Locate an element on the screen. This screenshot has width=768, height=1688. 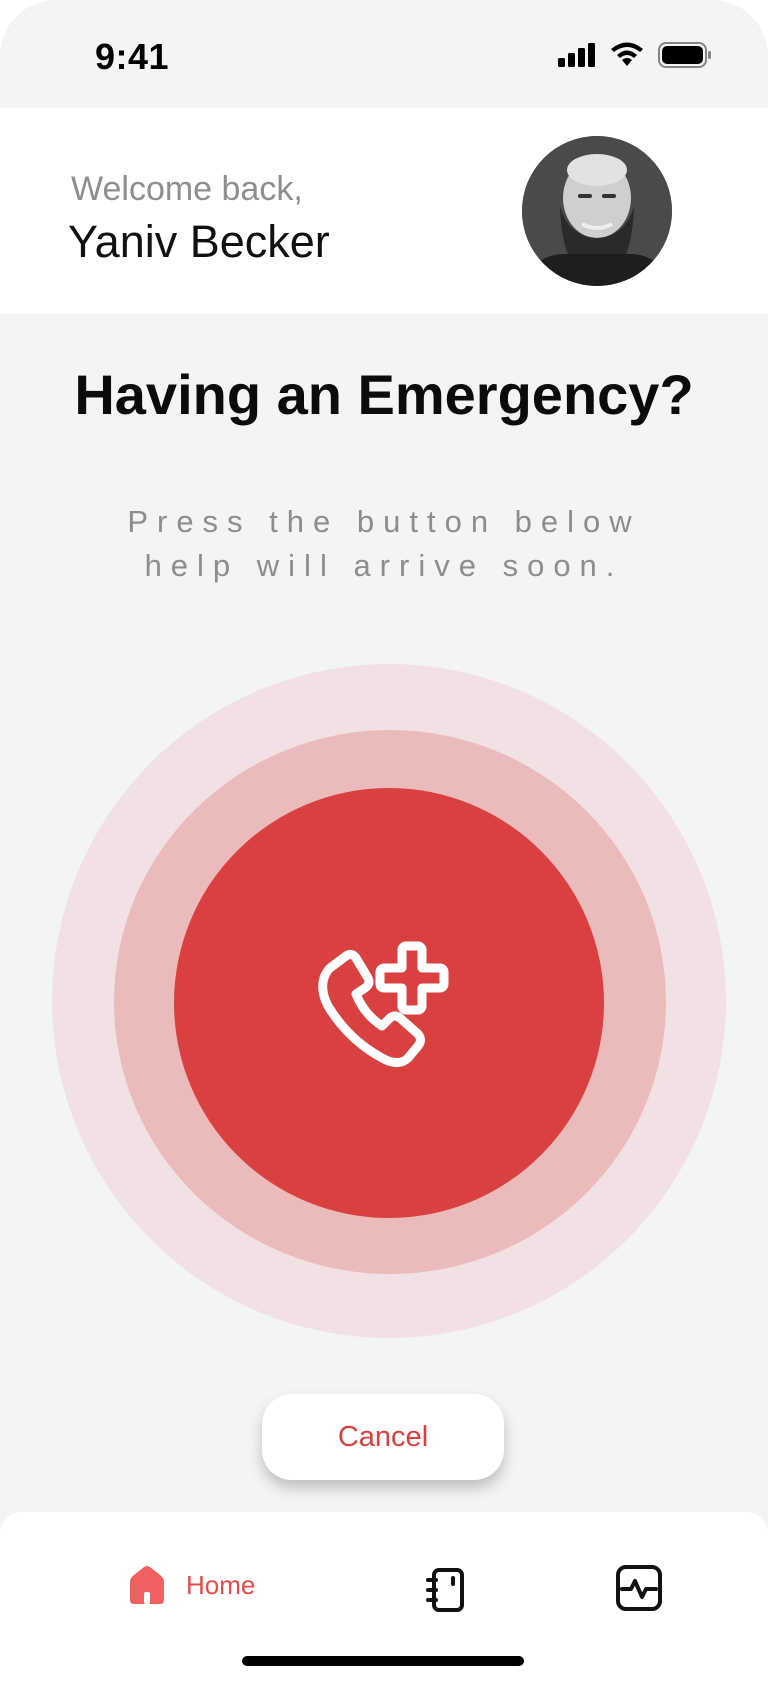
status-bar: 9:41 is located at coordinates (384, 54).